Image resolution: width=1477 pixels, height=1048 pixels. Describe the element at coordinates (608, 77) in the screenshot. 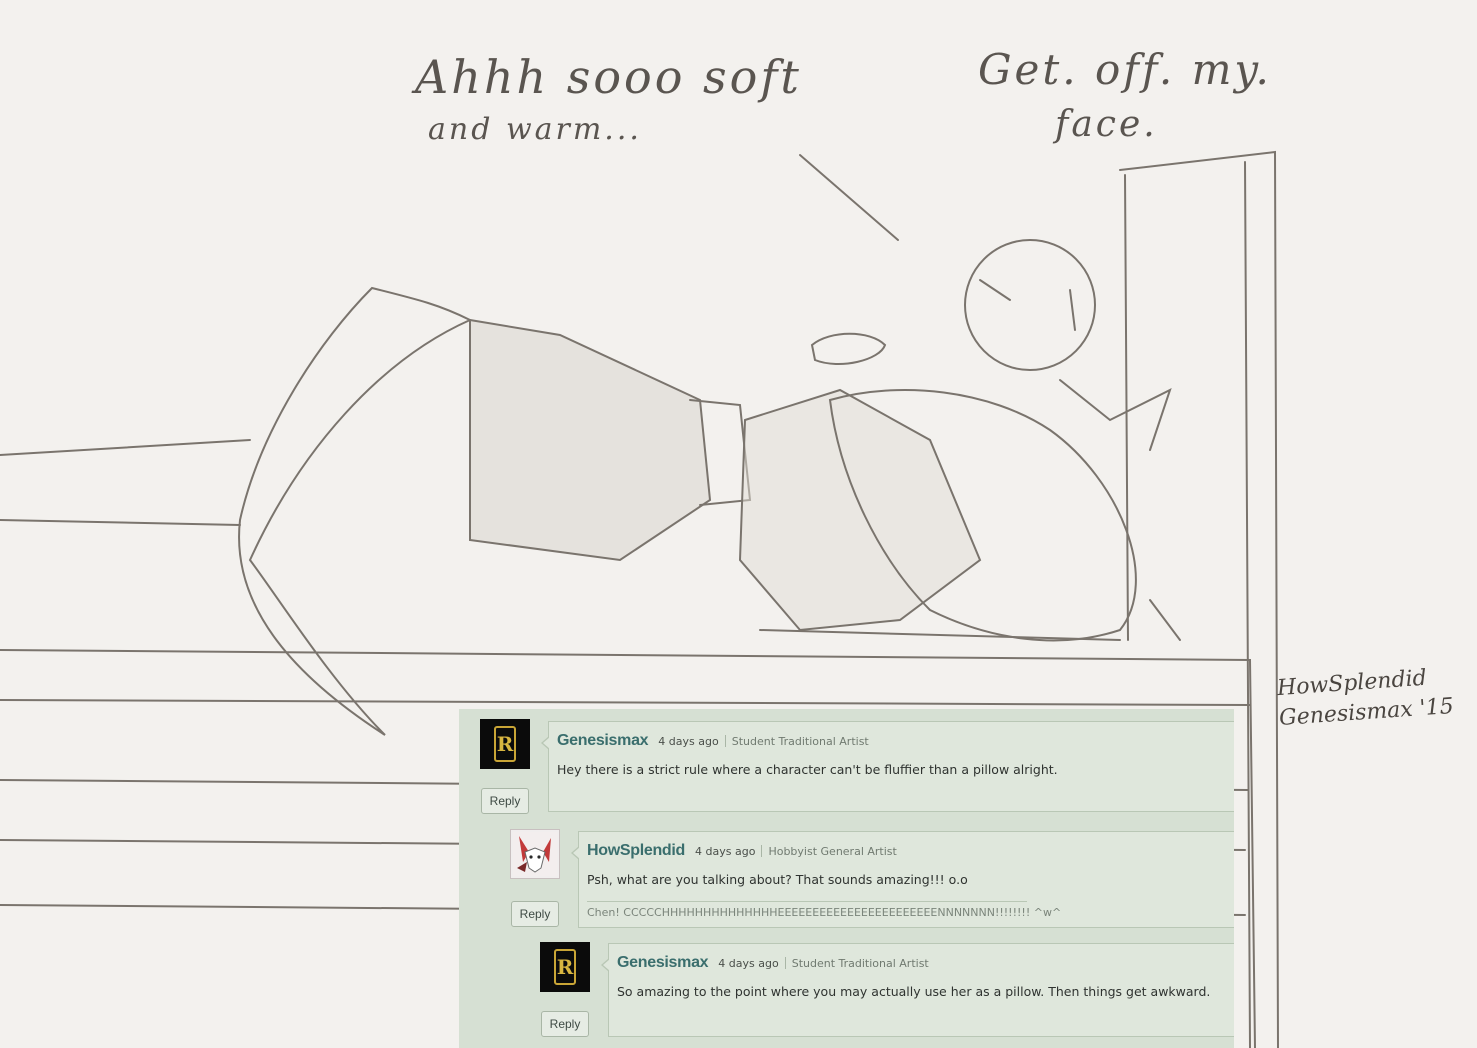

I see `speech-text-line1: Ahhh sooo soft` at that location.